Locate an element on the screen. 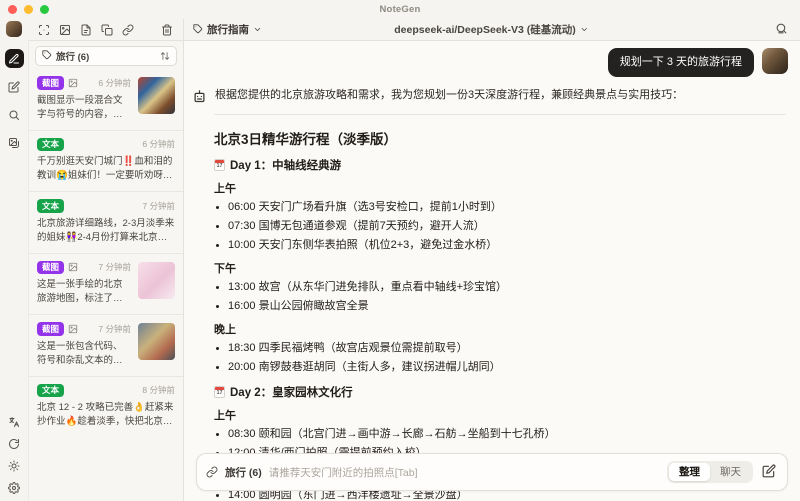  clear-chat-button is located at coordinates (784, 30).